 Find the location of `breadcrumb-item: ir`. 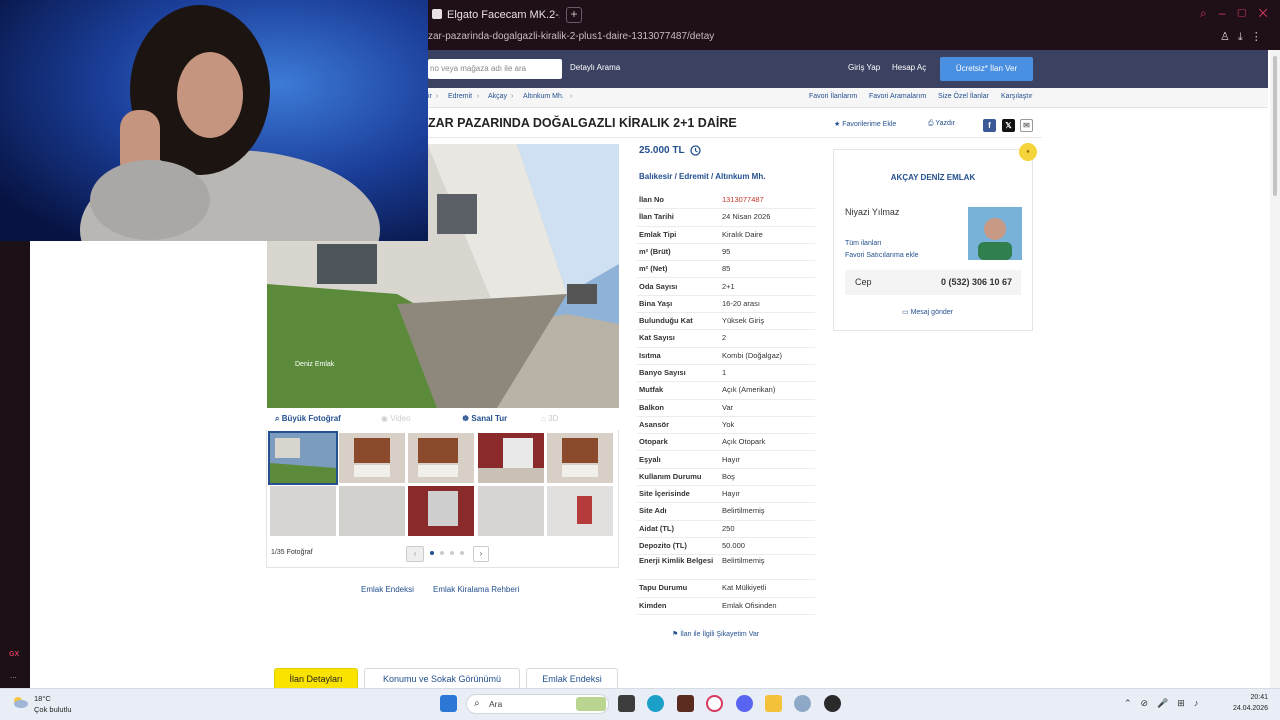

breadcrumb-item: ir is located at coordinates (430, 98).